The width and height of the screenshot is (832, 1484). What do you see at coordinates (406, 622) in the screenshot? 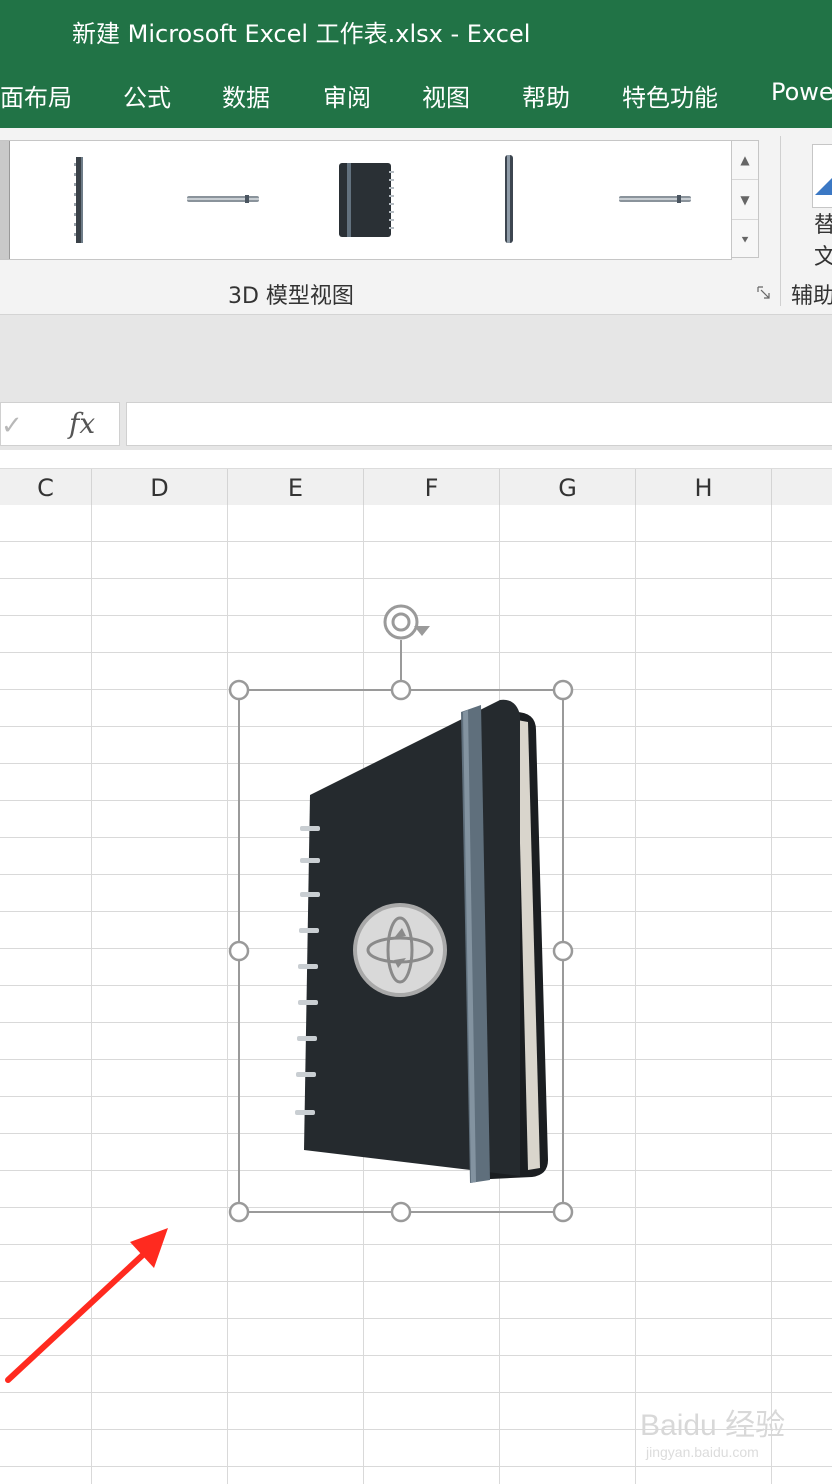
I see `rotate-handle-icon` at bounding box center [406, 622].